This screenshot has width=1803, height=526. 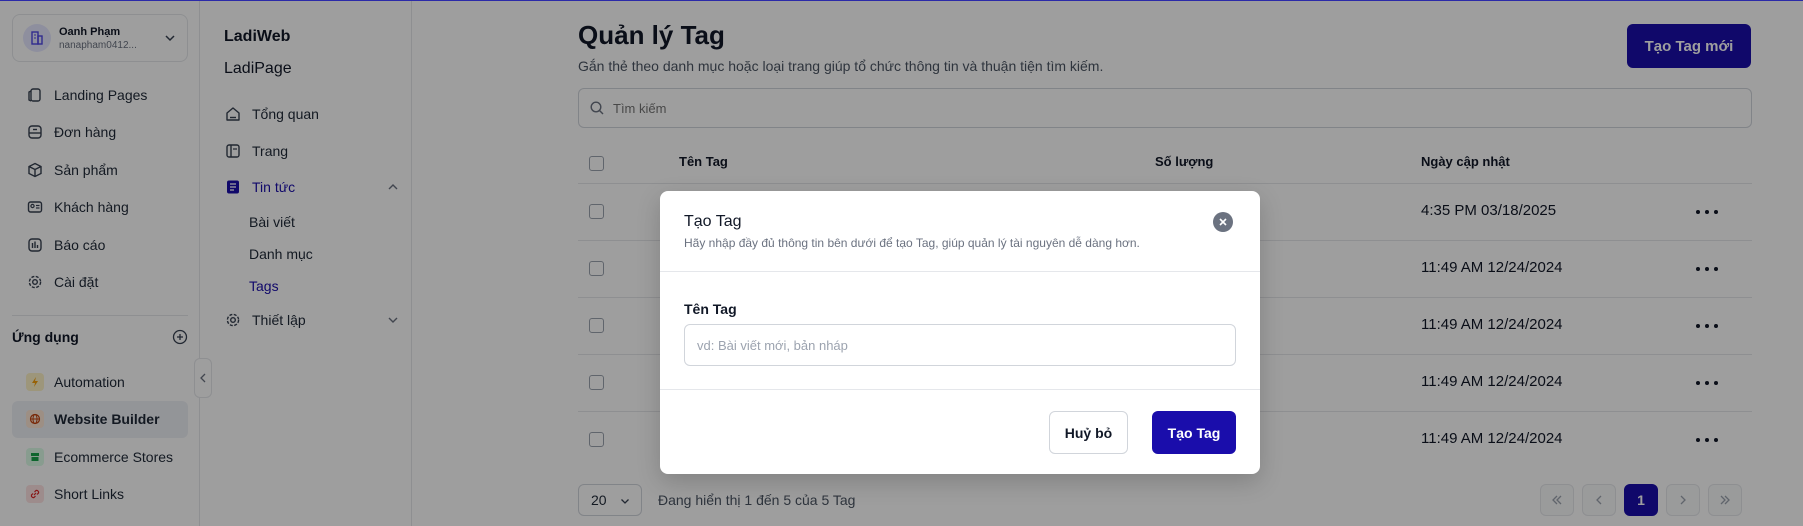 I want to click on tag-name-input, so click(x=960, y=345).